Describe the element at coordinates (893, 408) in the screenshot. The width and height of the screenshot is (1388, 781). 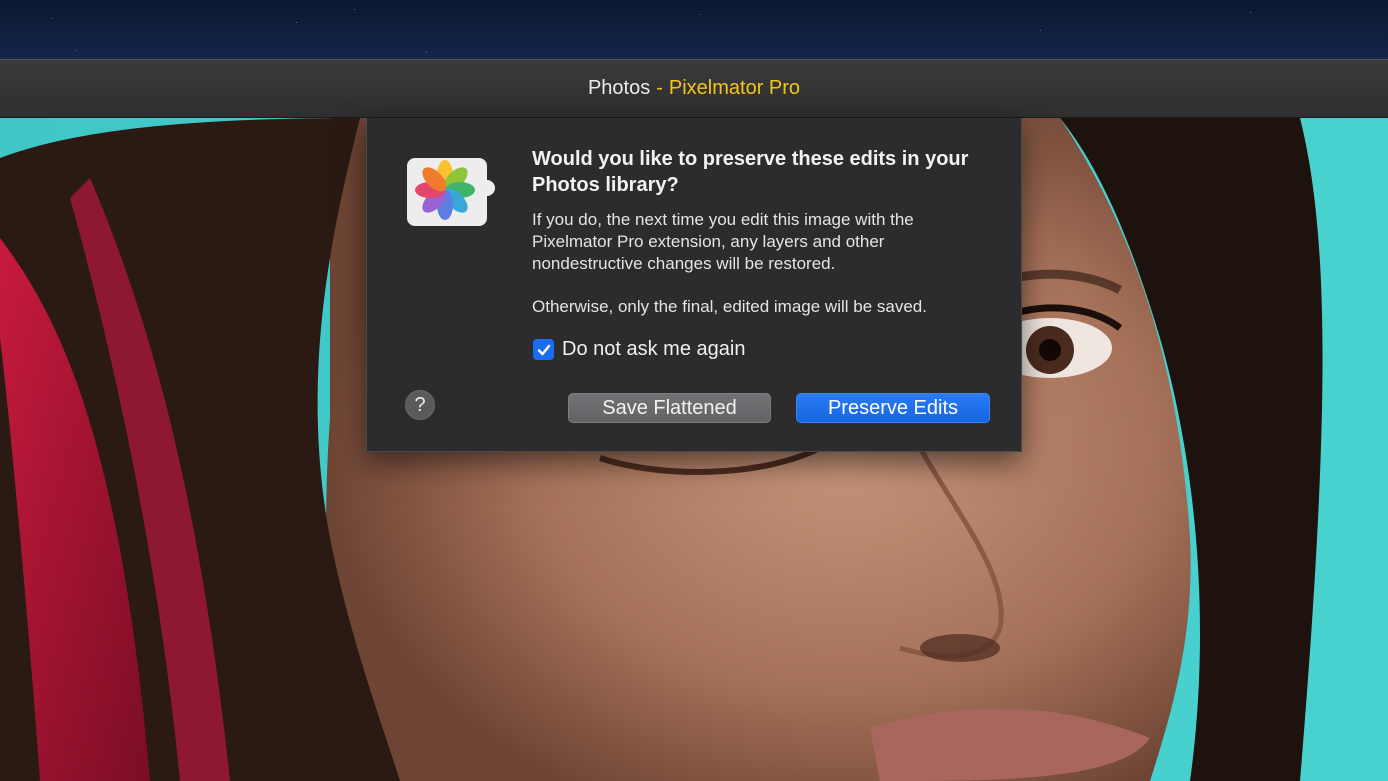
I see `preserve-edits-button: Preserve Edits` at that location.